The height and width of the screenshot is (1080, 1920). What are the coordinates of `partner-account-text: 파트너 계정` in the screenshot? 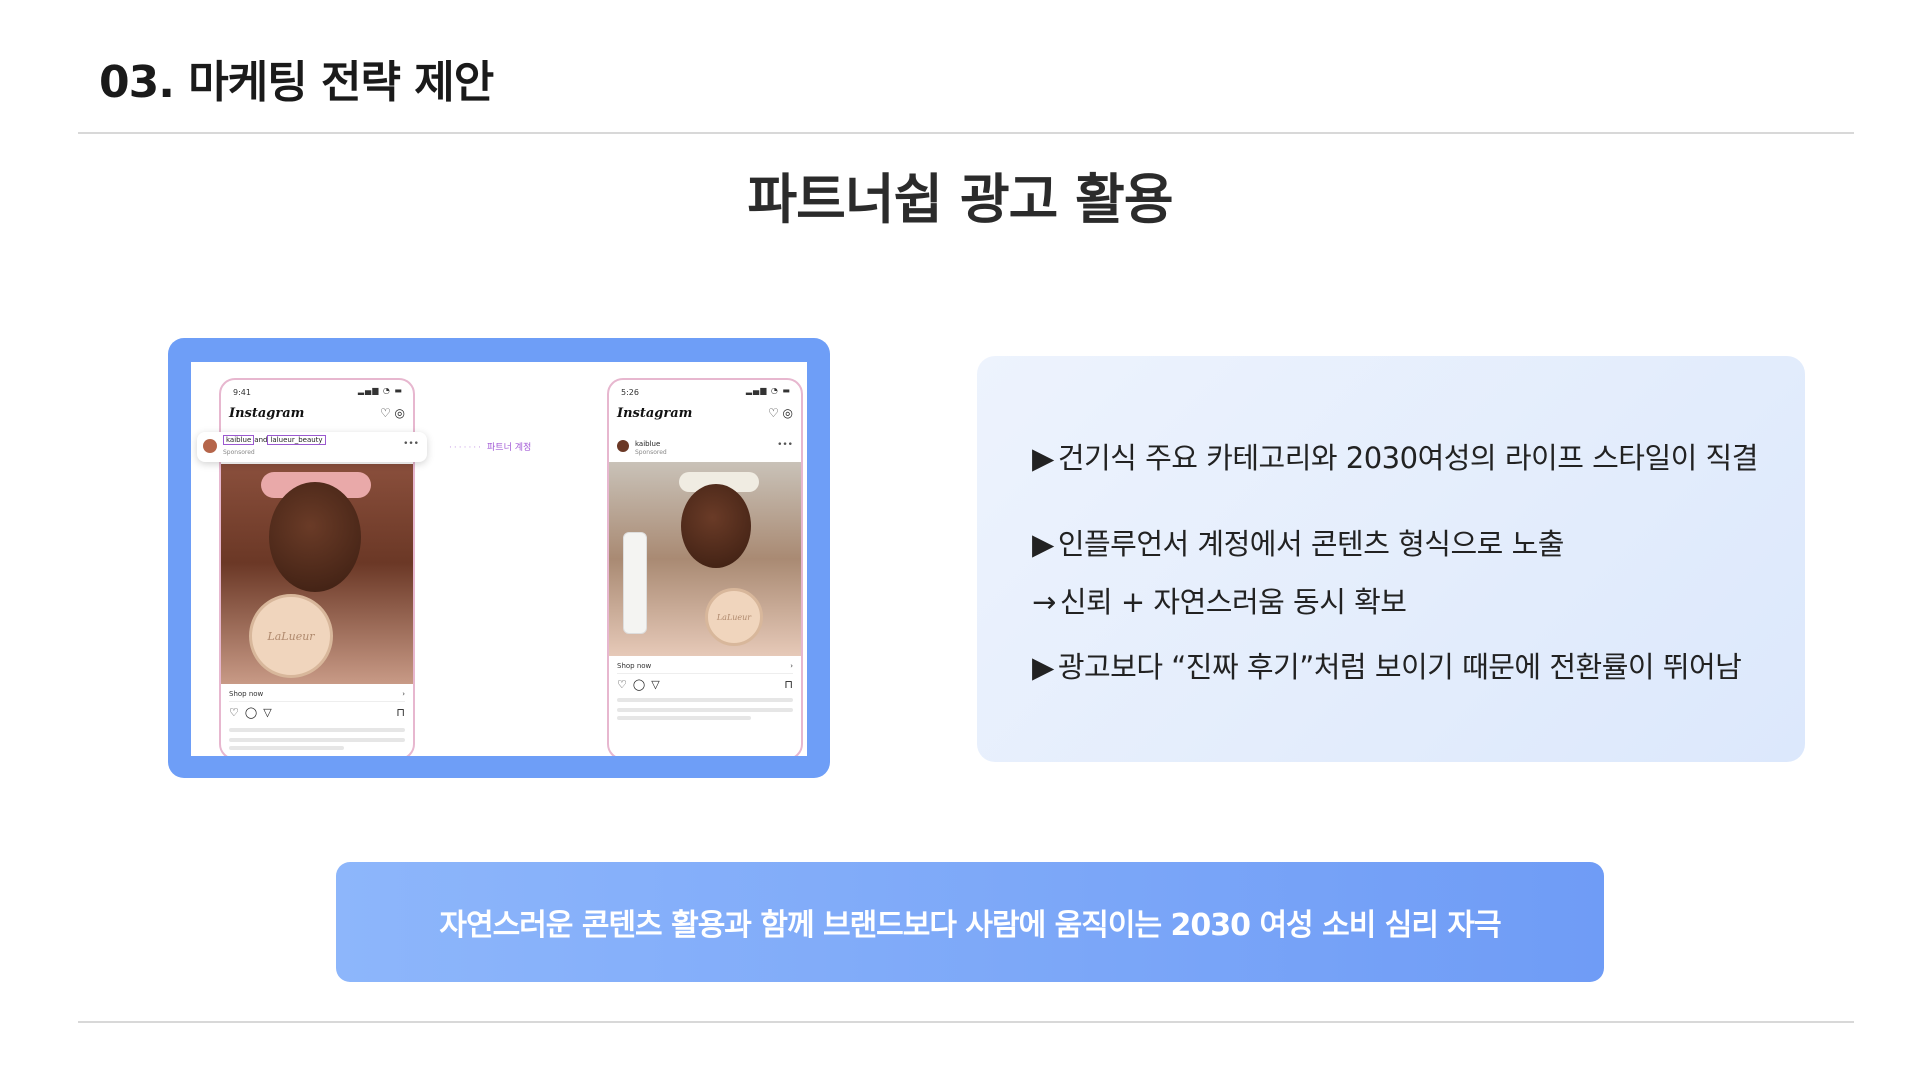 It's located at (509, 448).